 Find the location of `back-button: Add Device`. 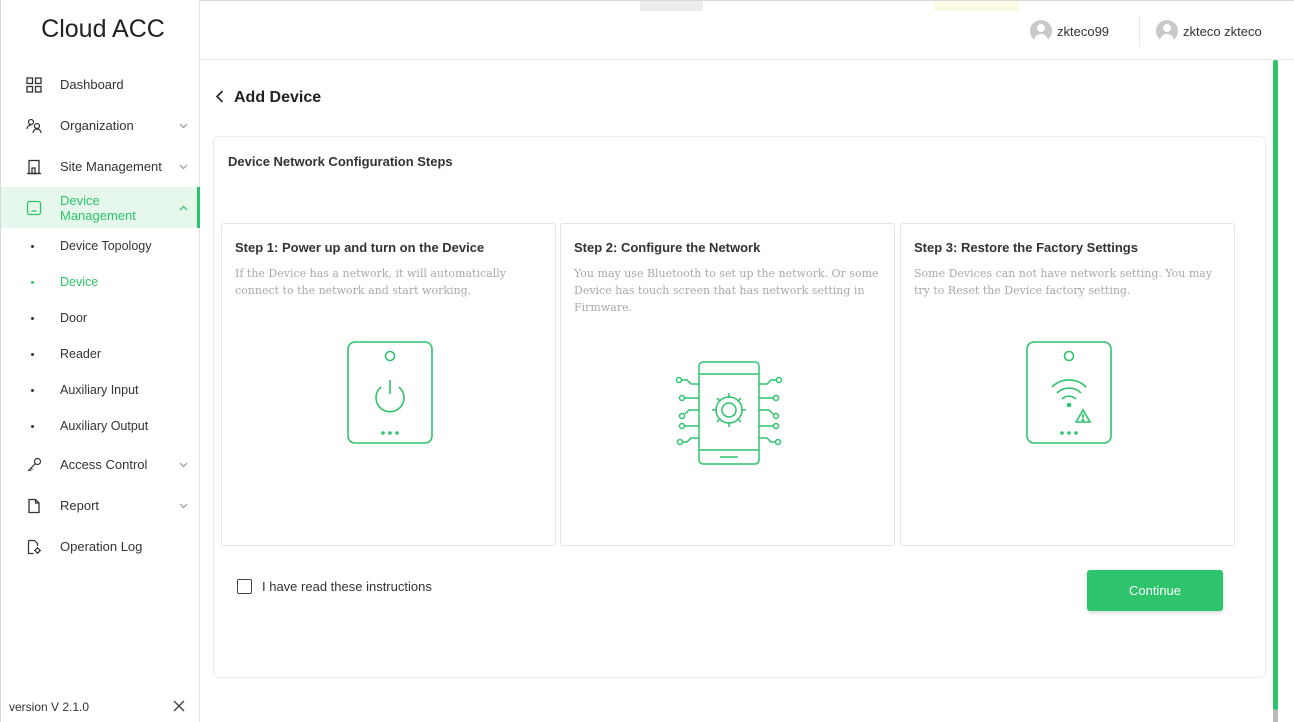

back-button: Add Device is located at coordinates (268, 97).